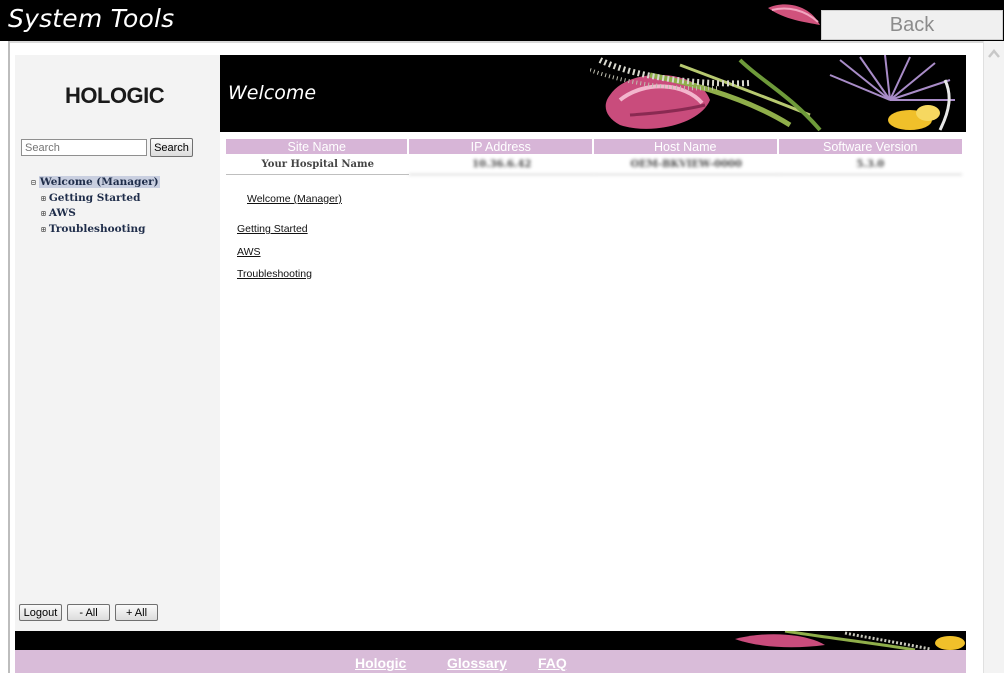 Image resolution: width=1004 pixels, height=673 pixels. What do you see at coordinates (274, 274) in the screenshot?
I see `link-troubleshooting: Troubleshooting` at bounding box center [274, 274].